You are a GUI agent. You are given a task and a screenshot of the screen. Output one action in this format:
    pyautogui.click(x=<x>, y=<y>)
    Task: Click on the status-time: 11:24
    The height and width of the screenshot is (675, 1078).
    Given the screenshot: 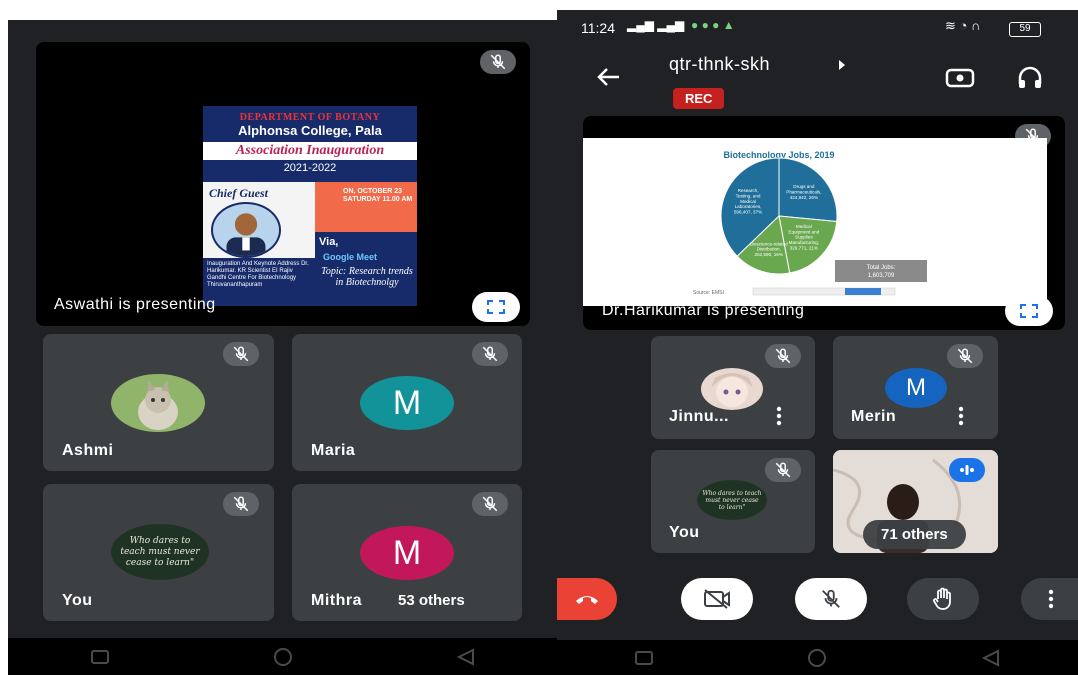 What is the action you would take?
    pyautogui.click(x=598, y=28)
    